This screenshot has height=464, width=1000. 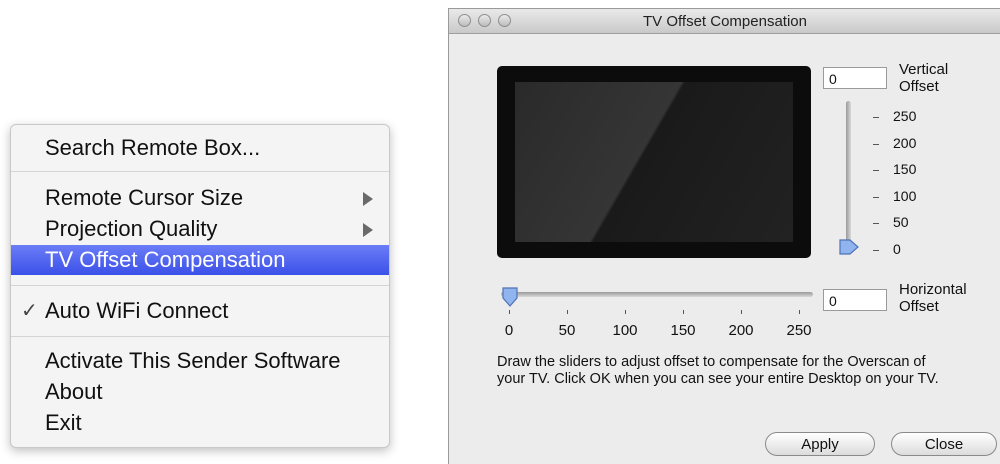 What do you see at coordinates (894, 116) in the screenshot?
I see `vertical-tick-250: 250` at bounding box center [894, 116].